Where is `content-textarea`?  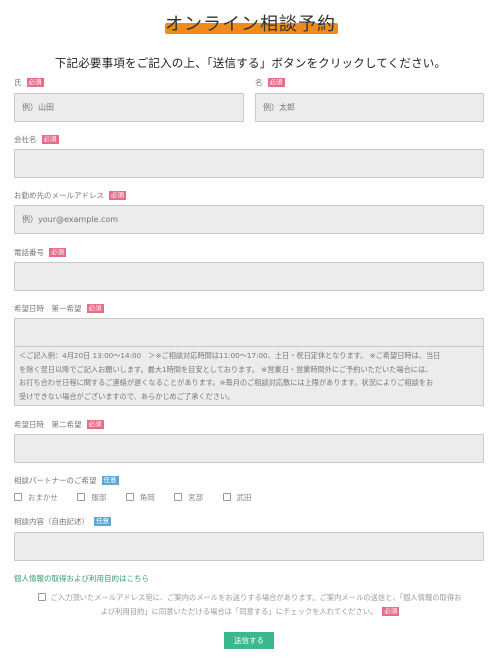
content-textarea is located at coordinates (249, 546).